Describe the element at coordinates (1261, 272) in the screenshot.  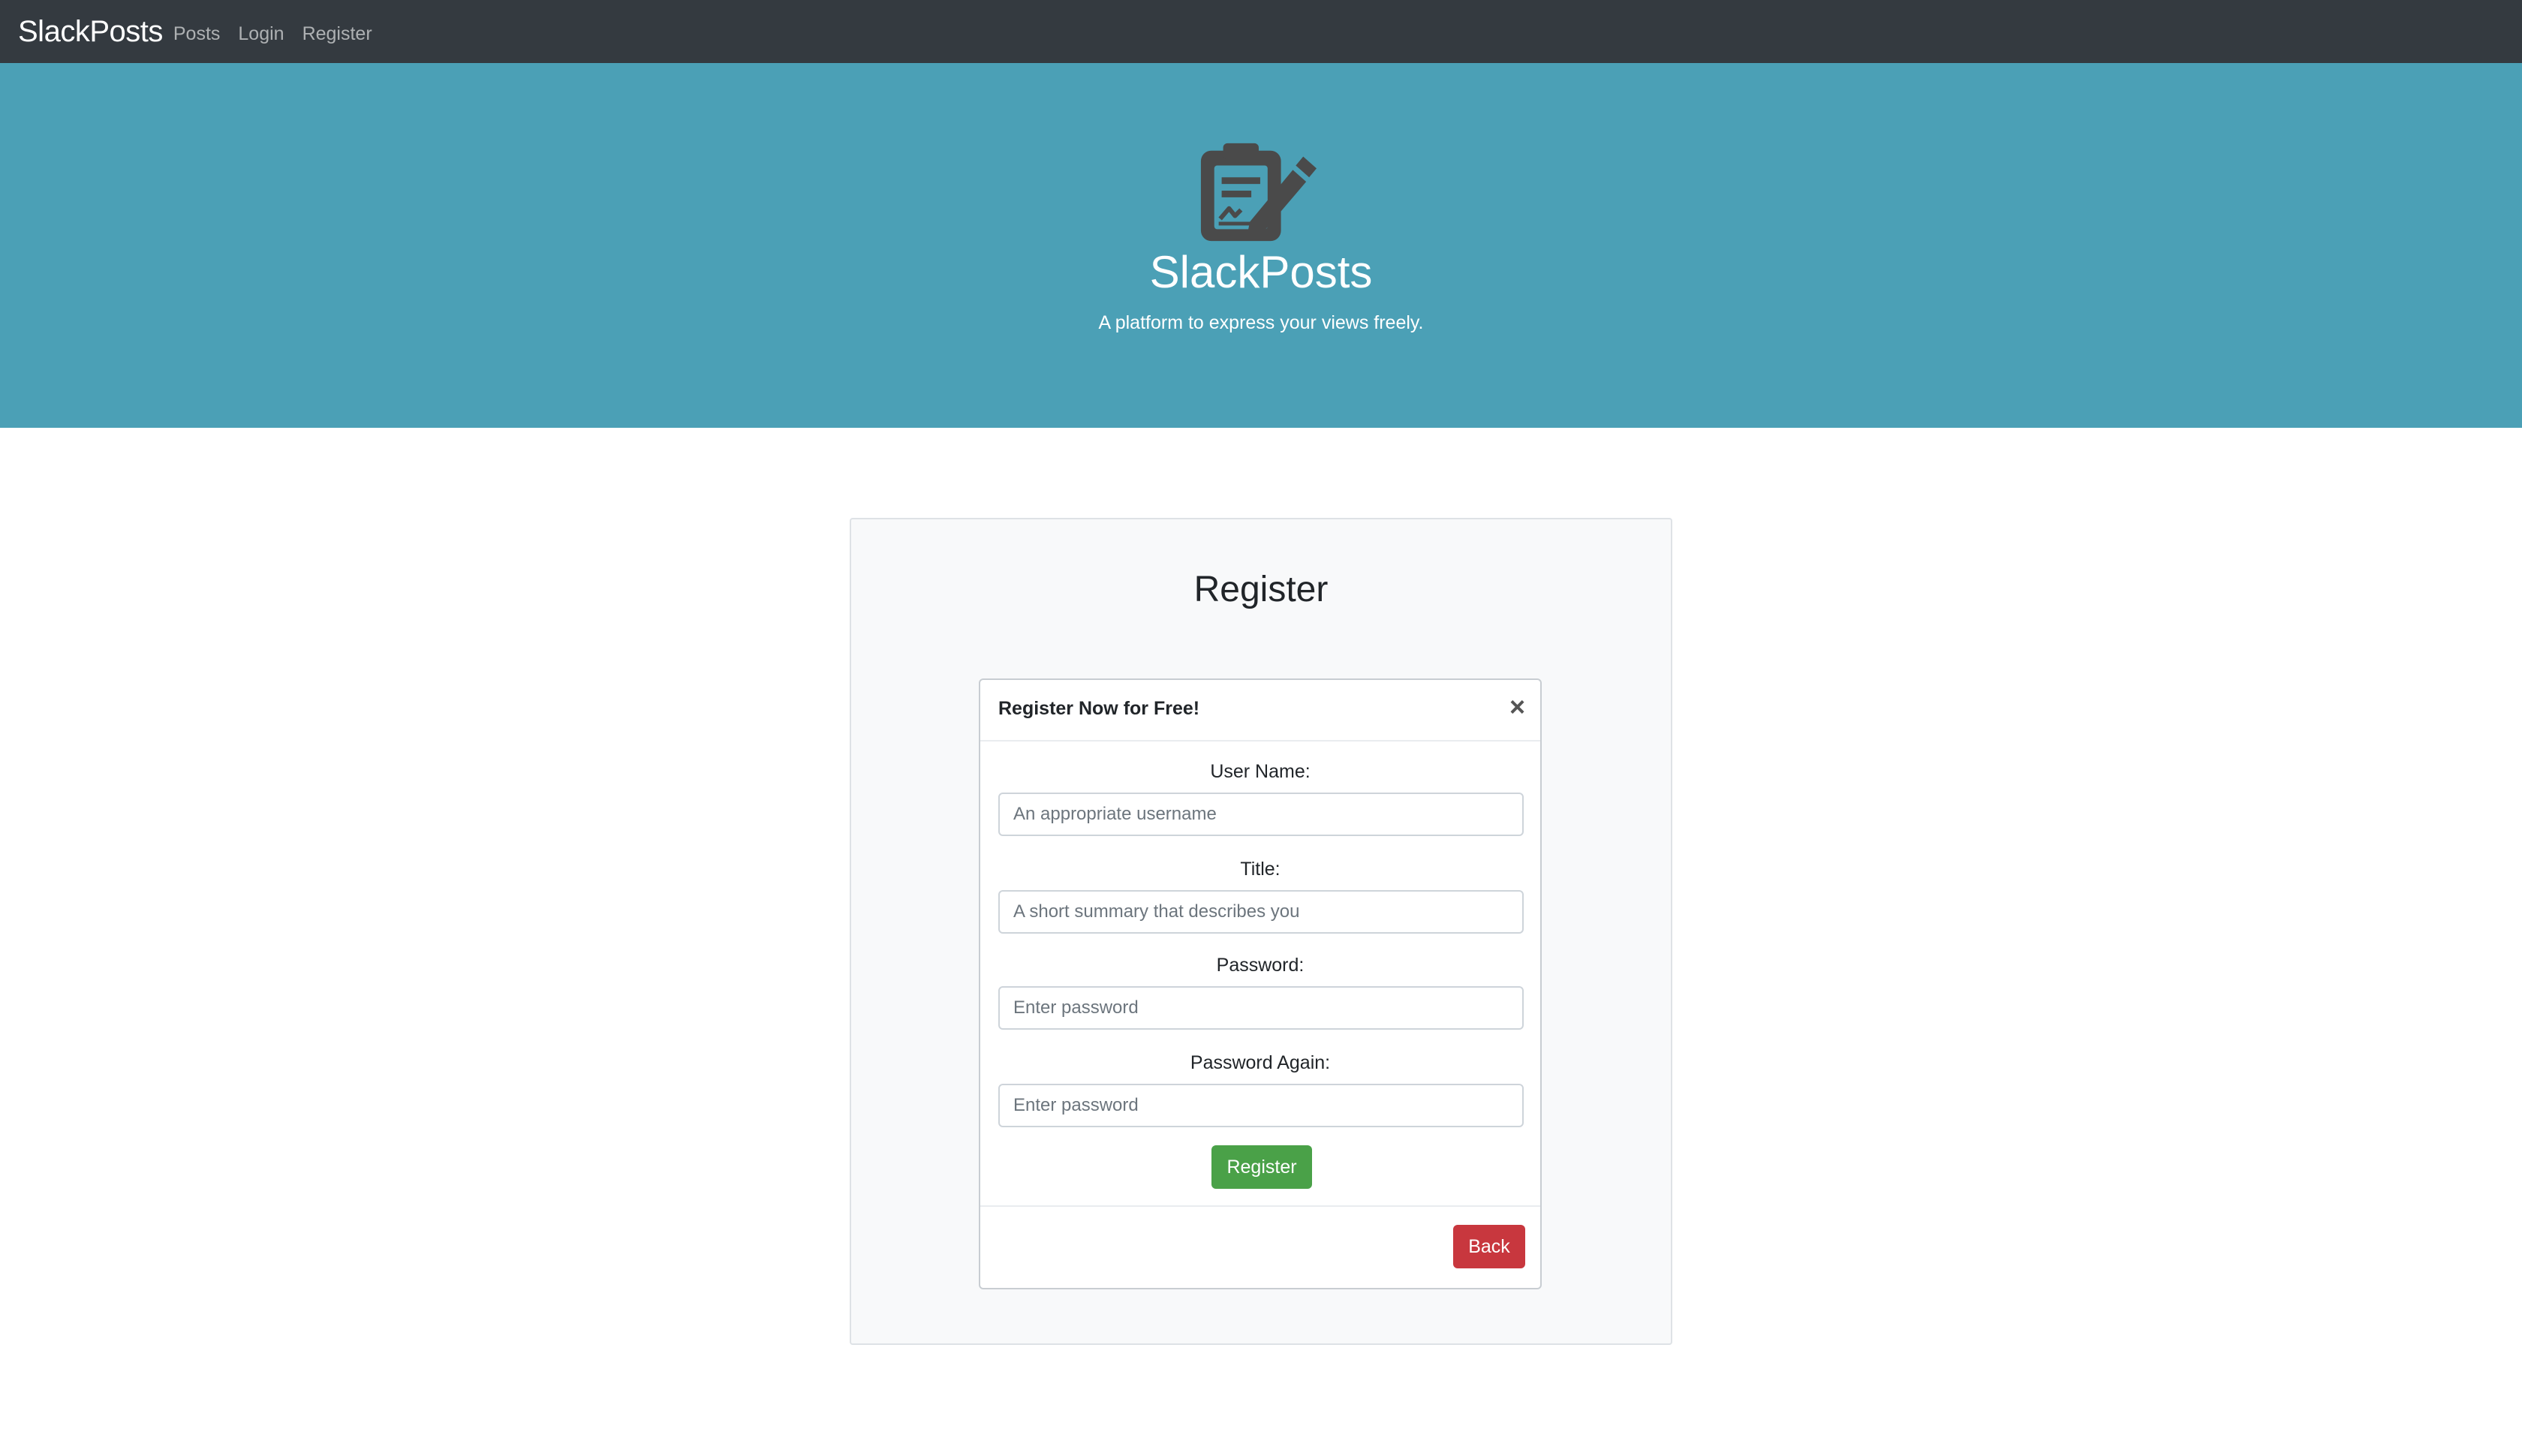
I see `hero-title: SlackPosts` at that location.